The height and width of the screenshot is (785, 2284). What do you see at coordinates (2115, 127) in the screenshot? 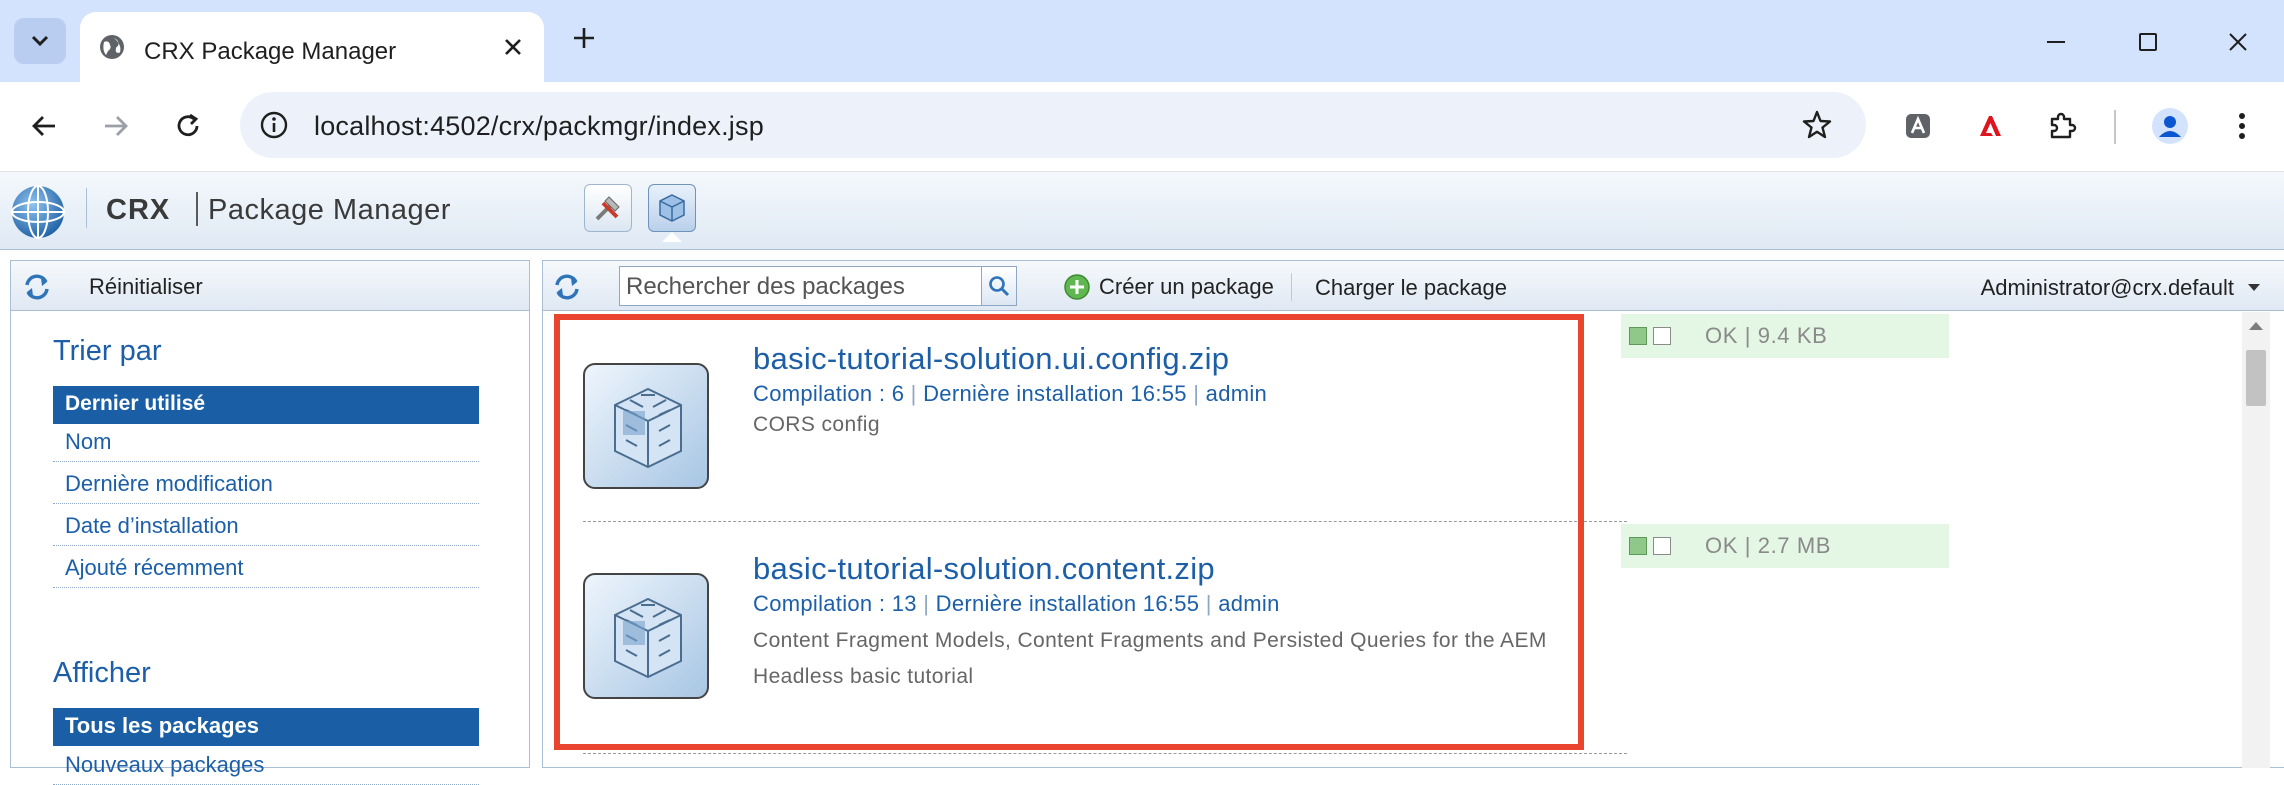
I see `toolbar-divider` at bounding box center [2115, 127].